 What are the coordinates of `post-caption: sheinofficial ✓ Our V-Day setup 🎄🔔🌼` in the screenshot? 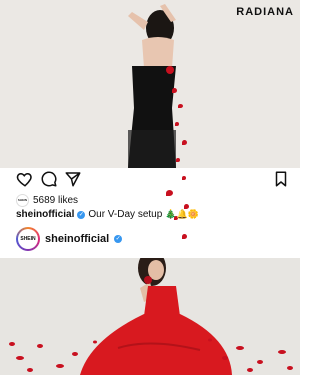 It's located at (107, 214).